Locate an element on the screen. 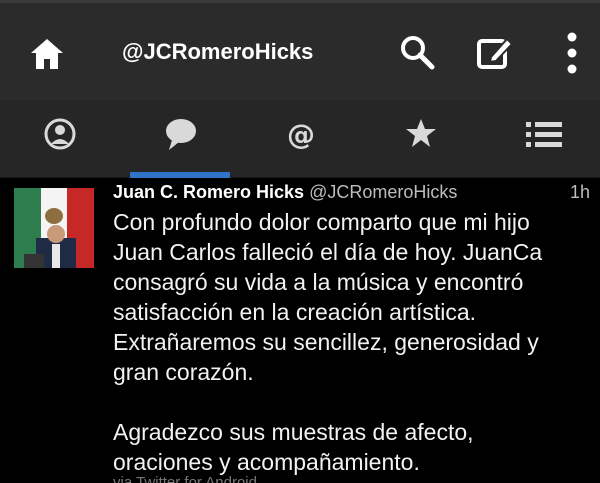  tweet-line: gran corazón. is located at coordinates (183, 372).